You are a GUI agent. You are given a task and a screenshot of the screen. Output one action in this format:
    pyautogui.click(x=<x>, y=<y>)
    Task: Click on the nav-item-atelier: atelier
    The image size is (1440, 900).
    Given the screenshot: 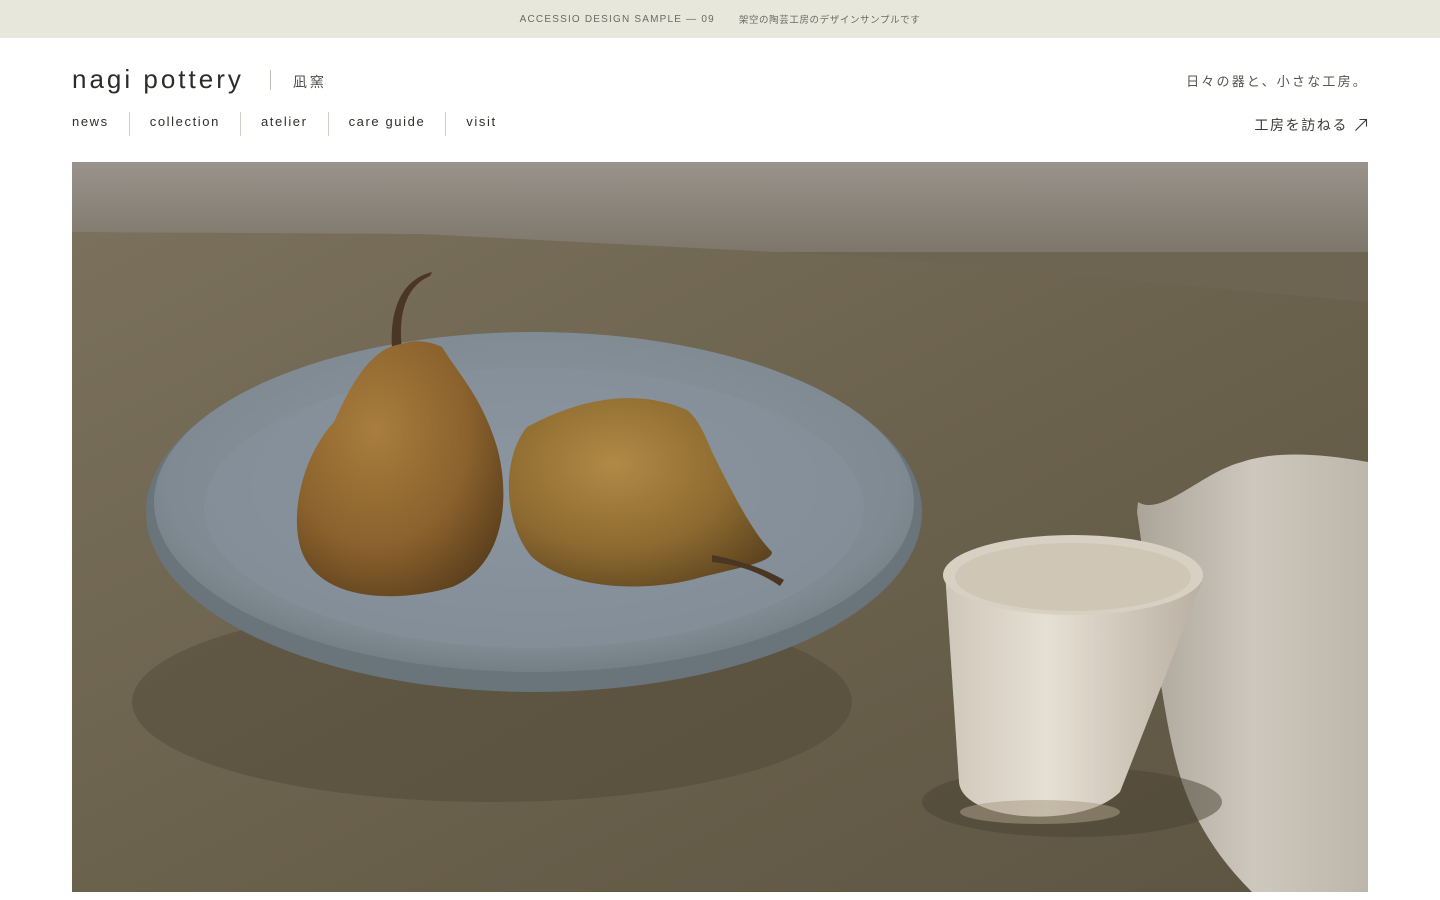 What is the action you would take?
    pyautogui.click(x=284, y=124)
    